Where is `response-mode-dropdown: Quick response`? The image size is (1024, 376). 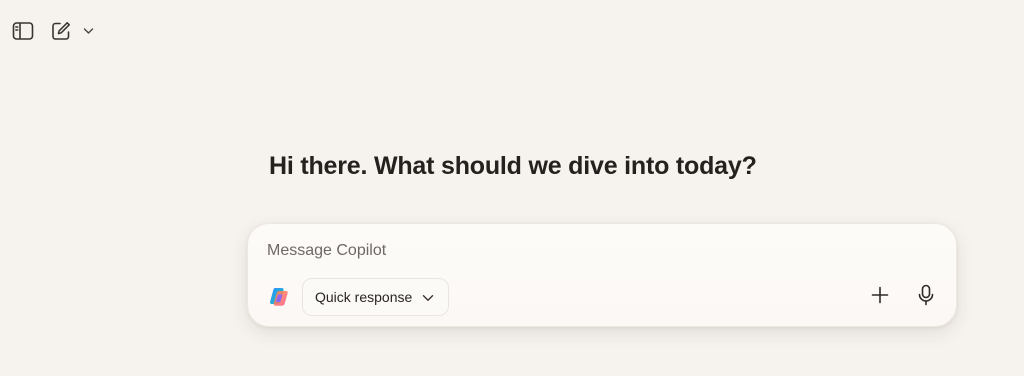
response-mode-dropdown: Quick response is located at coordinates (376, 297).